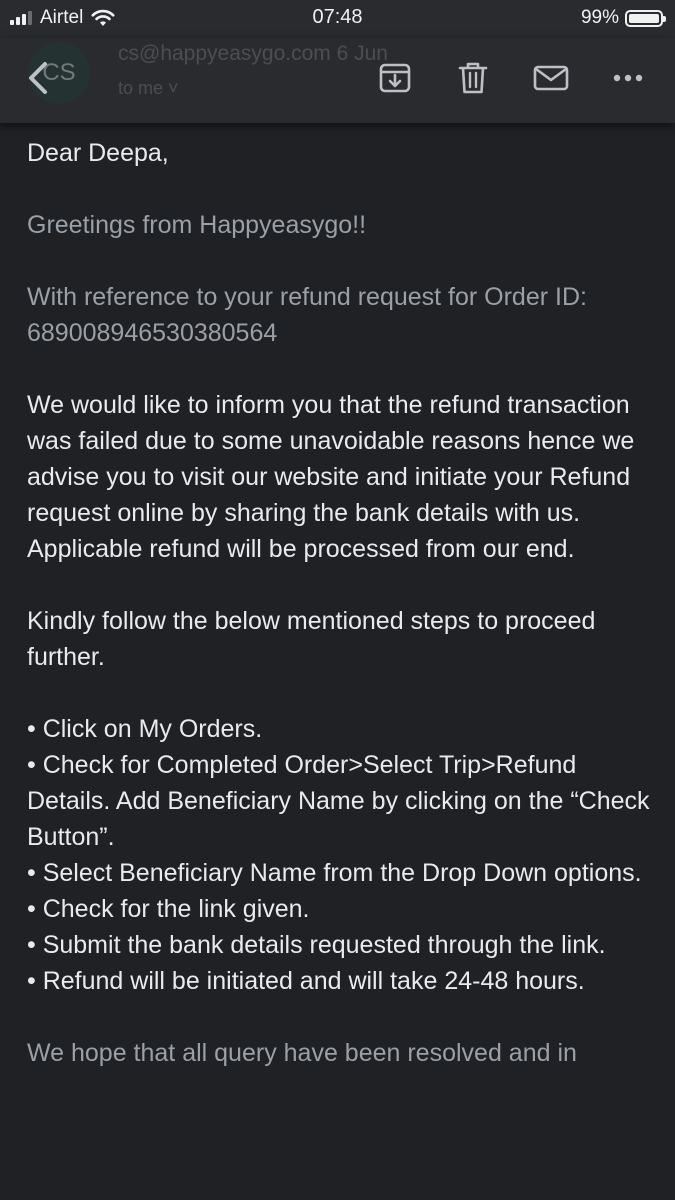 The image size is (675, 1200). I want to click on battery-icon, so click(645, 18).